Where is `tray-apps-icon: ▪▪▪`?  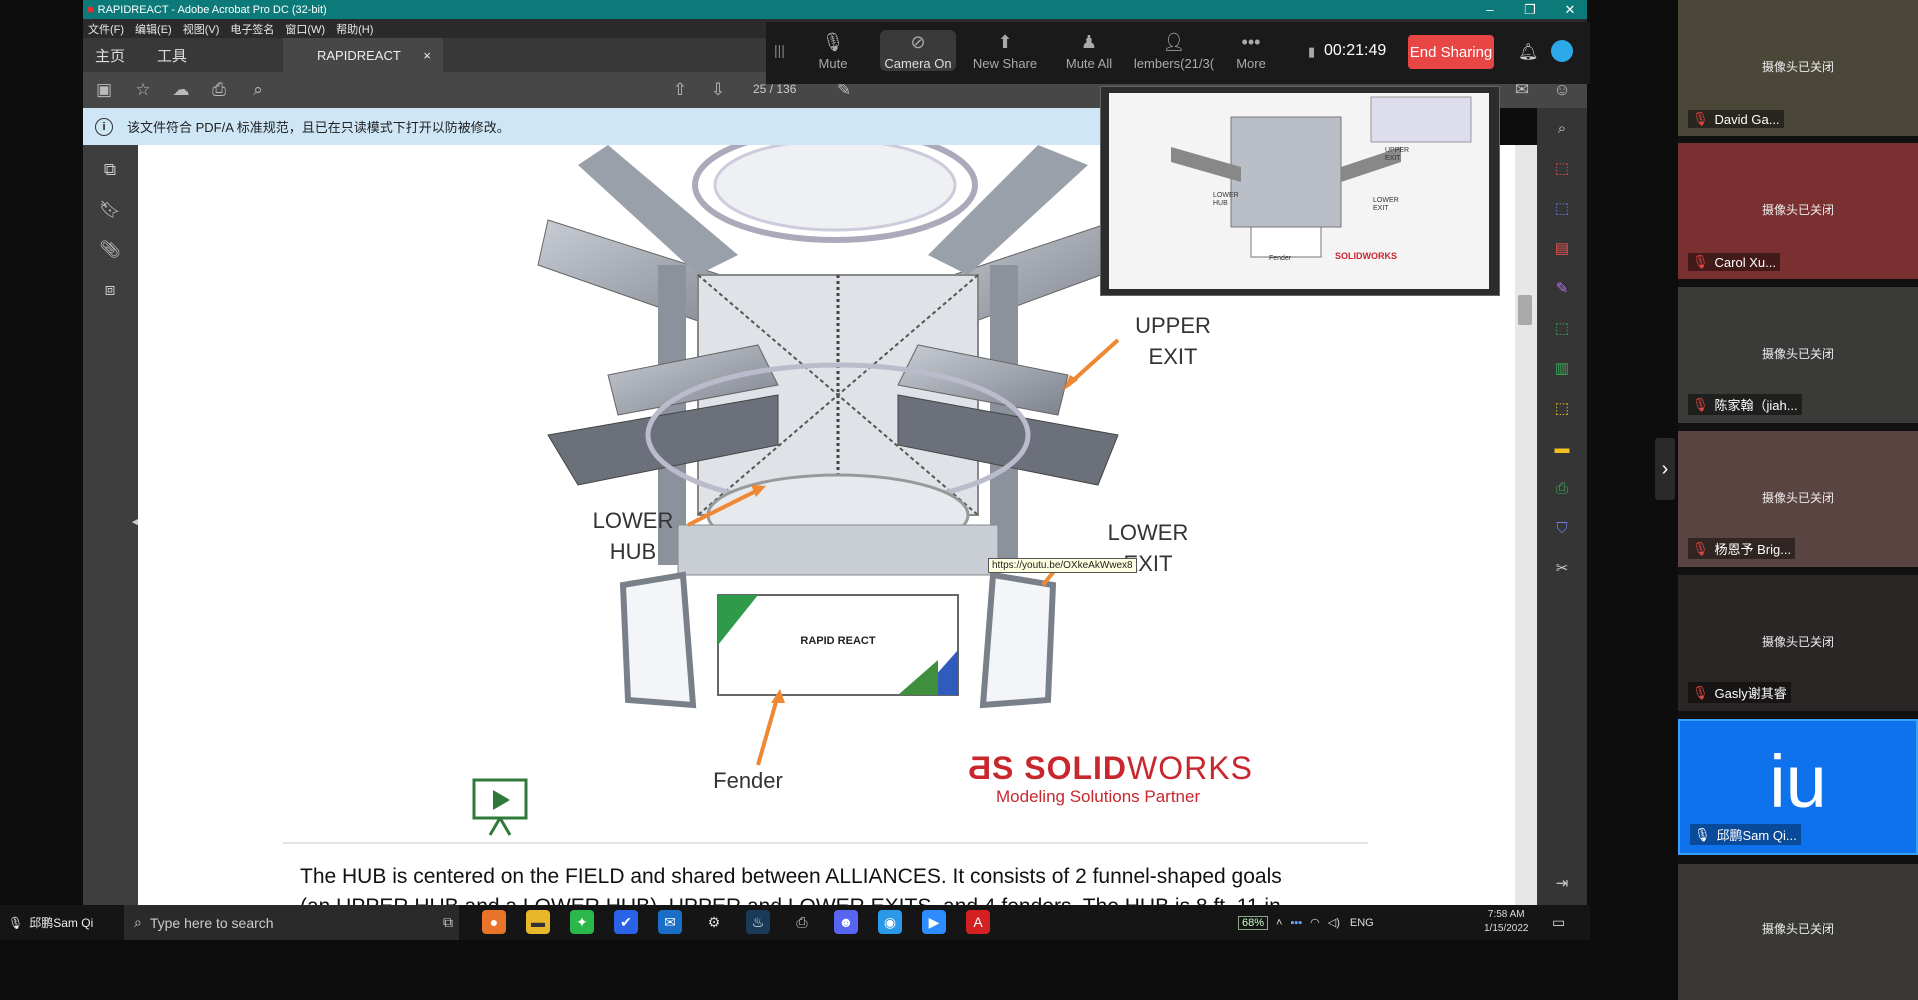
tray-apps-icon: ▪▪▪ is located at coordinates (1296, 923).